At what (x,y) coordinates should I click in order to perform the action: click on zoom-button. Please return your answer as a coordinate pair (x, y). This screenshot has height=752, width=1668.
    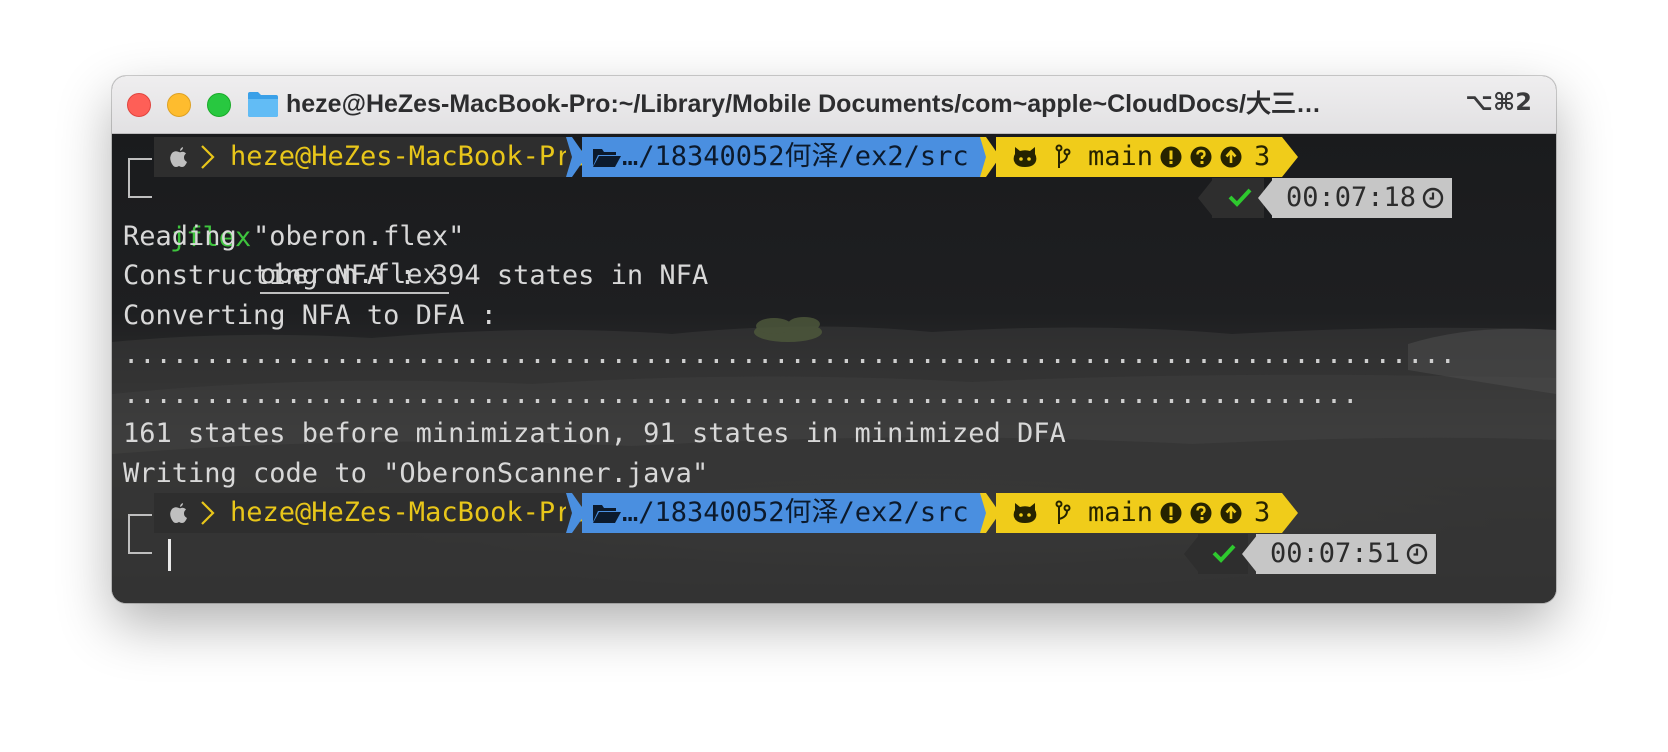
    Looking at the image, I should click on (219, 105).